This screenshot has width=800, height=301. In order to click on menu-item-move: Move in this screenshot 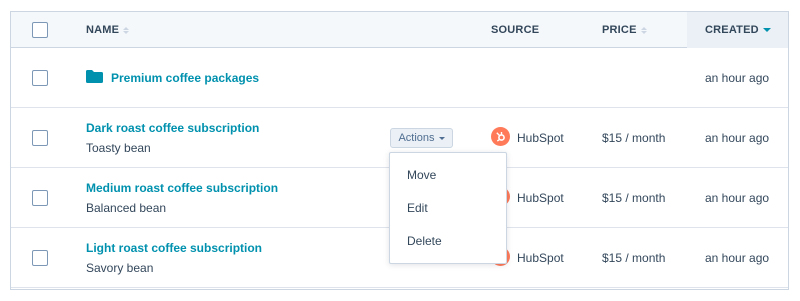, I will do `click(448, 175)`.